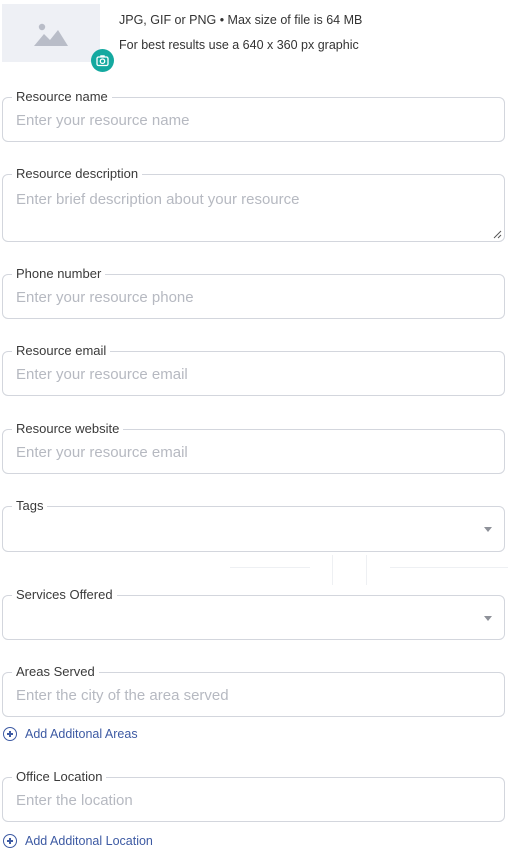 The height and width of the screenshot is (859, 508). I want to click on resource-website-input, so click(251, 452).